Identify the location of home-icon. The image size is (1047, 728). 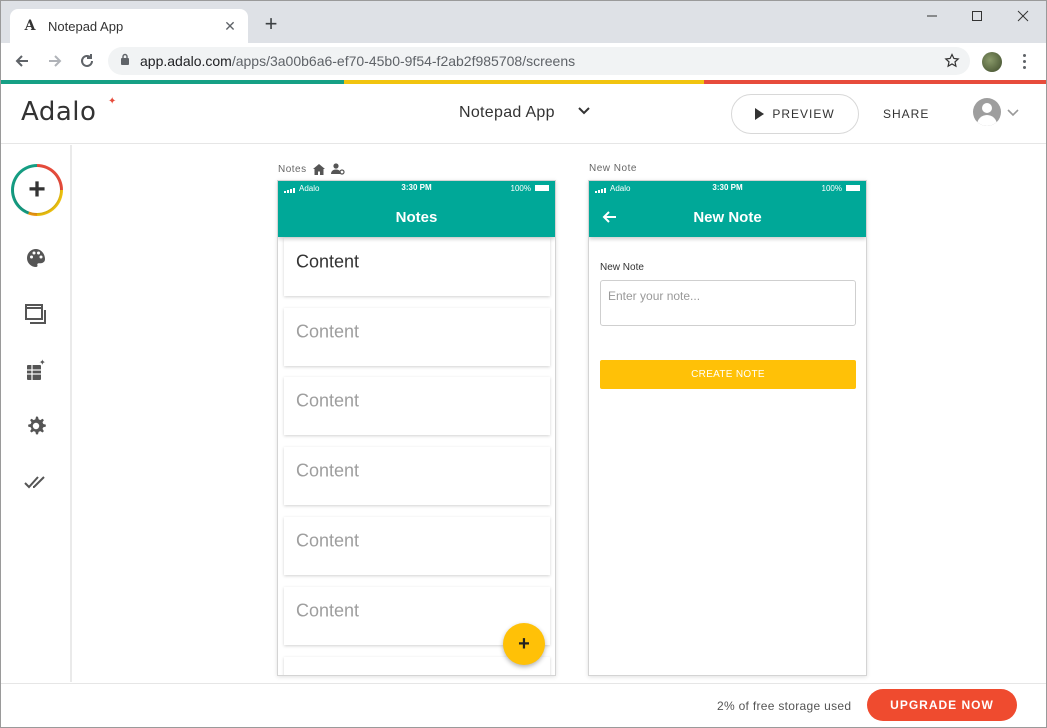
(318, 169).